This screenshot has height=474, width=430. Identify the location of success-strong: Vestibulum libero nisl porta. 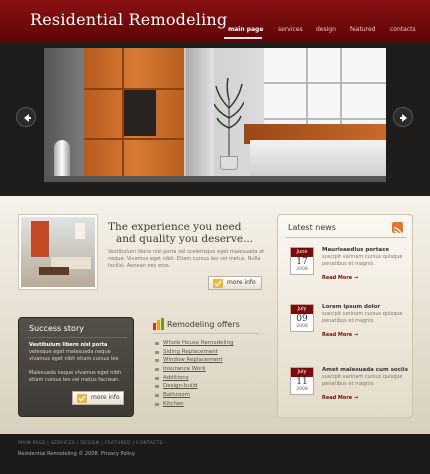
(68, 345).